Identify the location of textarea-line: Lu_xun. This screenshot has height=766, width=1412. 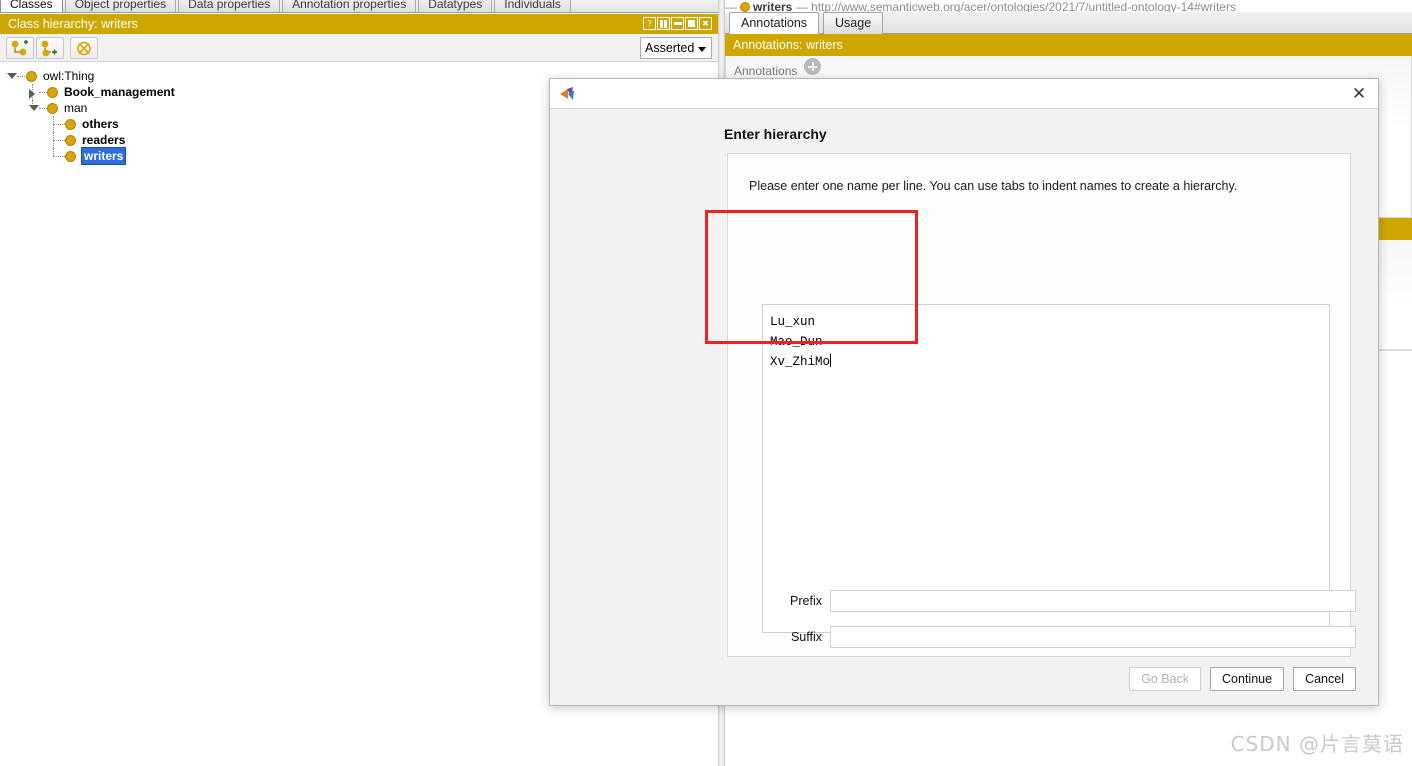
(793, 322).